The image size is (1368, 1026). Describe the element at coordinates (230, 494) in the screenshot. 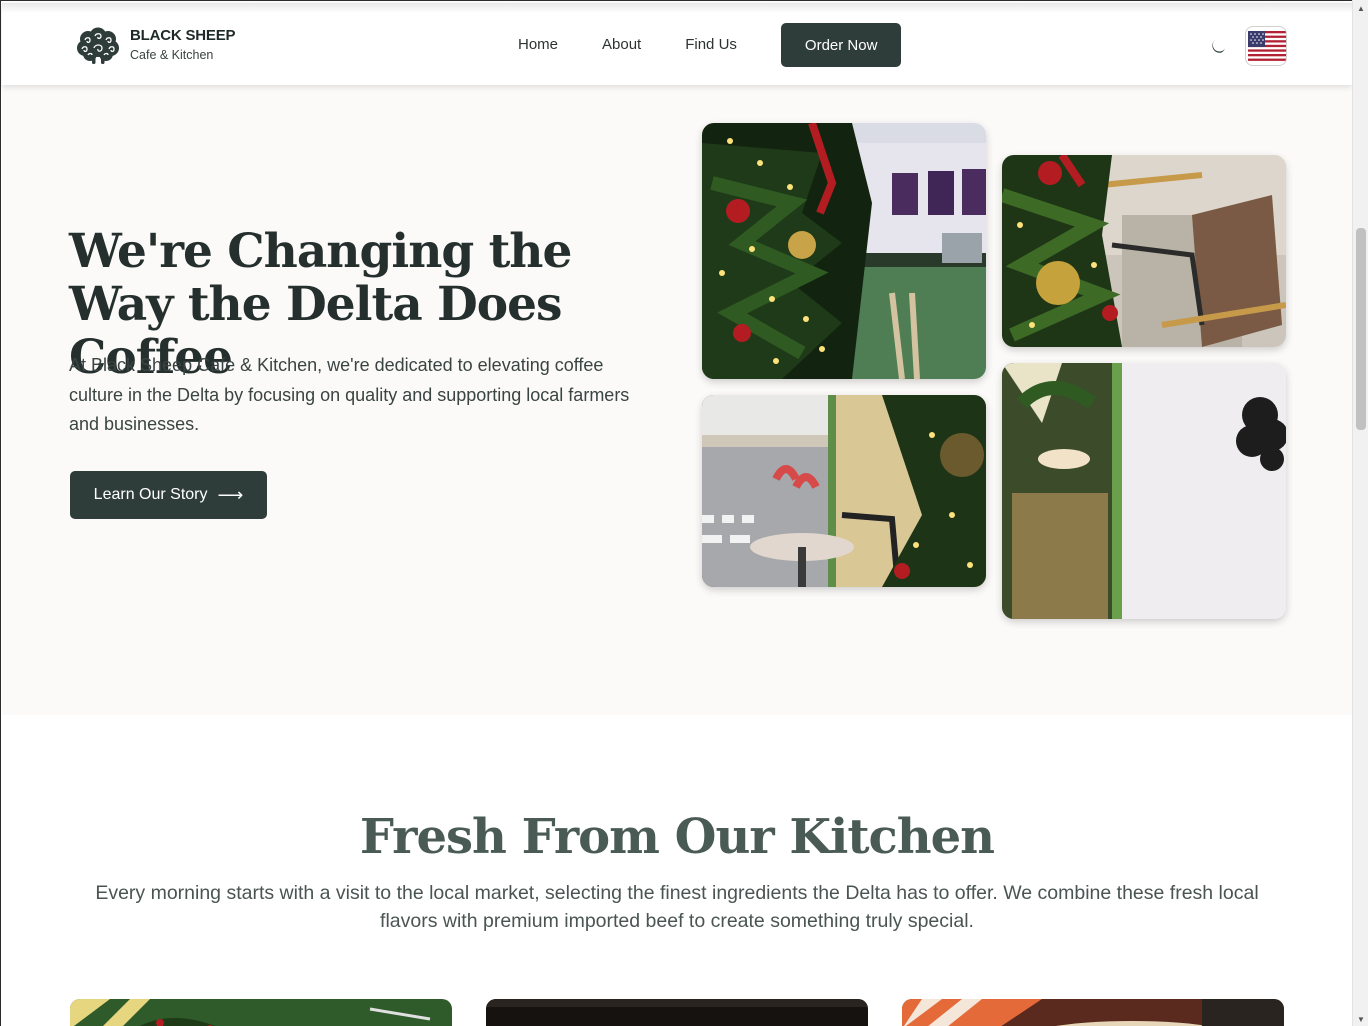

I see `arrow-right-icon: ⟶` at that location.